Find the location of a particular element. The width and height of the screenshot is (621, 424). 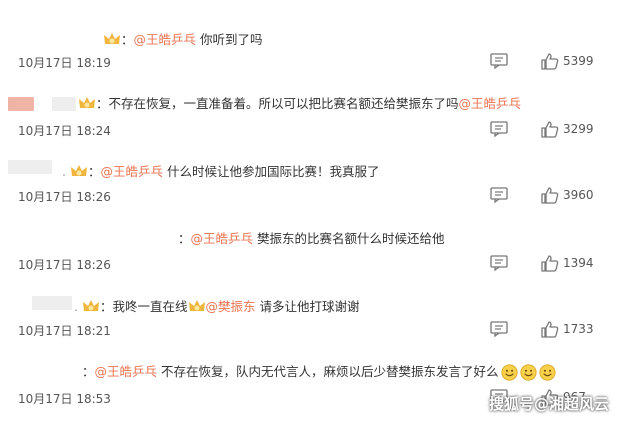

comment-text: 不存在恢复，一直准备着。所以可以把比赛名额还给樊振东了吗 is located at coordinates (283, 103).